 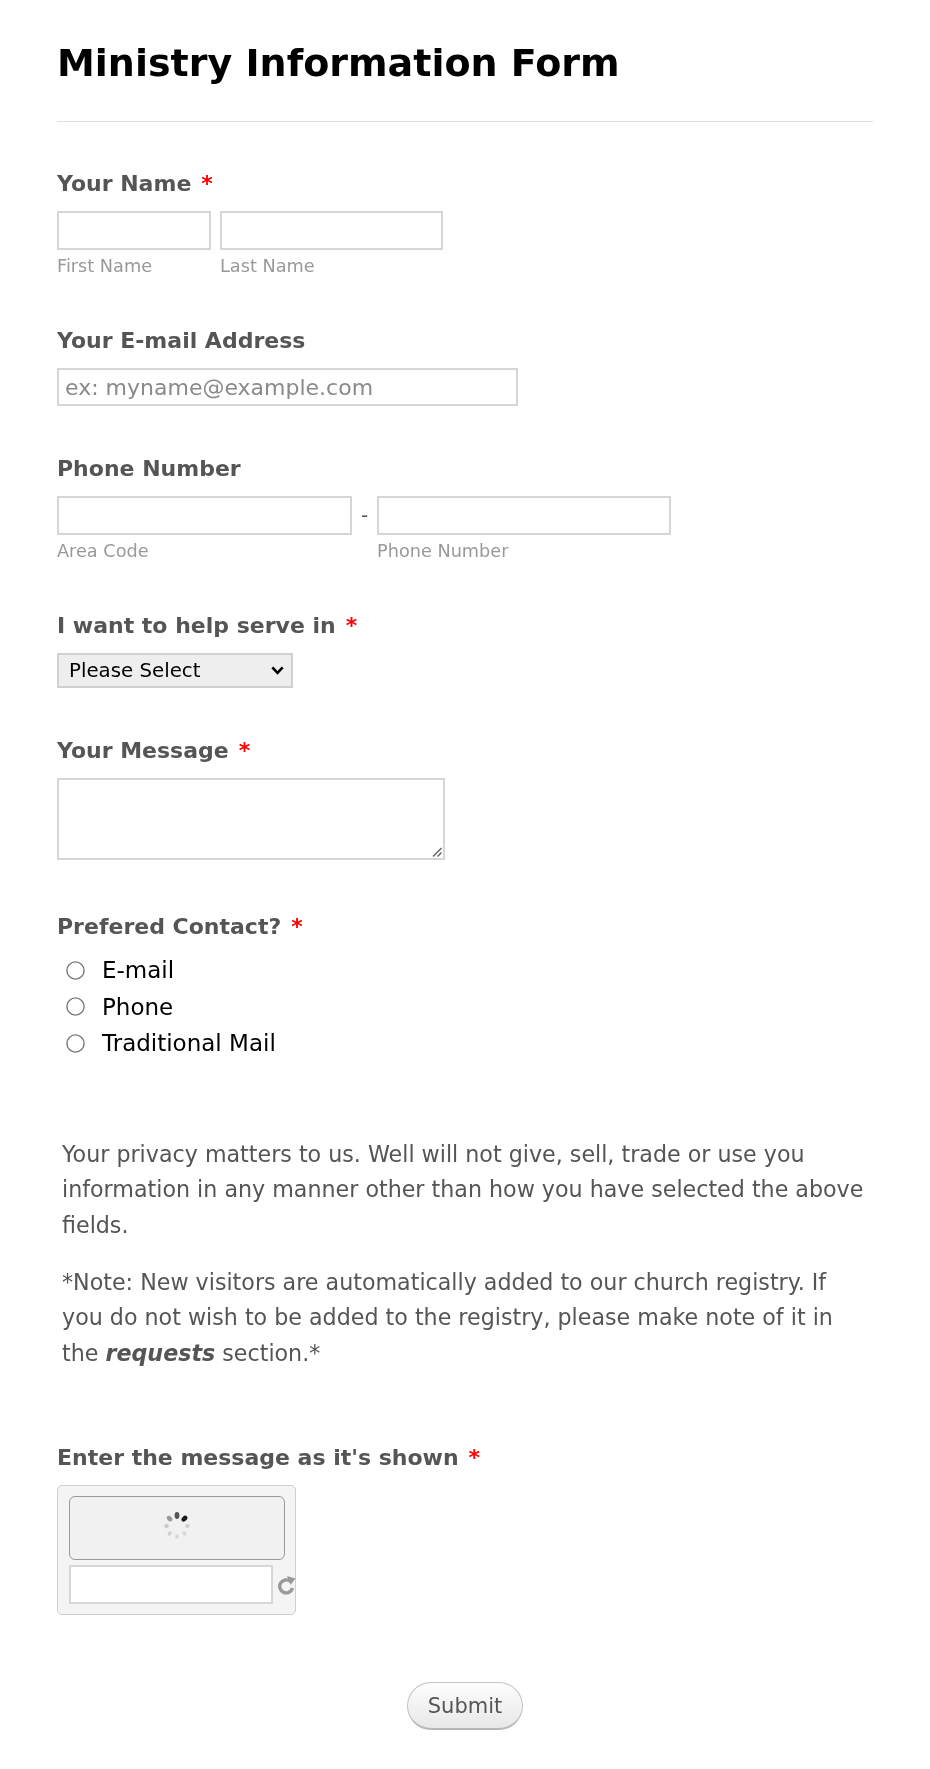 What do you see at coordinates (463, 1189) in the screenshot?
I see `notice-paragraph: Your privacy matters to us. Well will not give, sell, trade or use you information in any manner other than how you have selected the above fields.` at bounding box center [463, 1189].